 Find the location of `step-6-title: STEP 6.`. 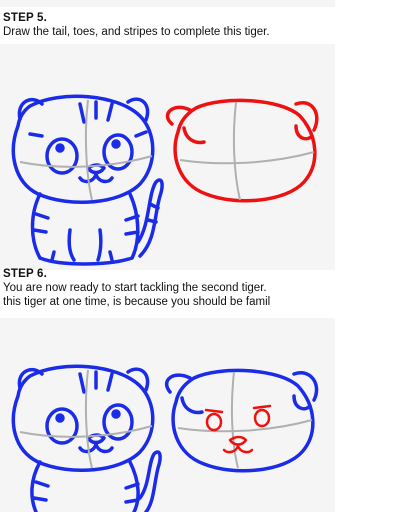

step-6-title: STEP 6. is located at coordinates (25, 274).